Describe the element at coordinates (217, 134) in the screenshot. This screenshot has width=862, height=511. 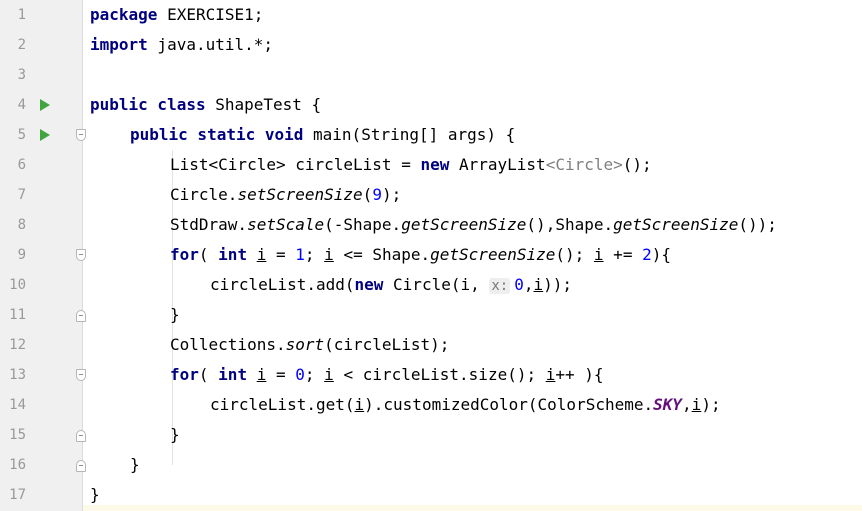
I see `keyword: public static void` at that location.